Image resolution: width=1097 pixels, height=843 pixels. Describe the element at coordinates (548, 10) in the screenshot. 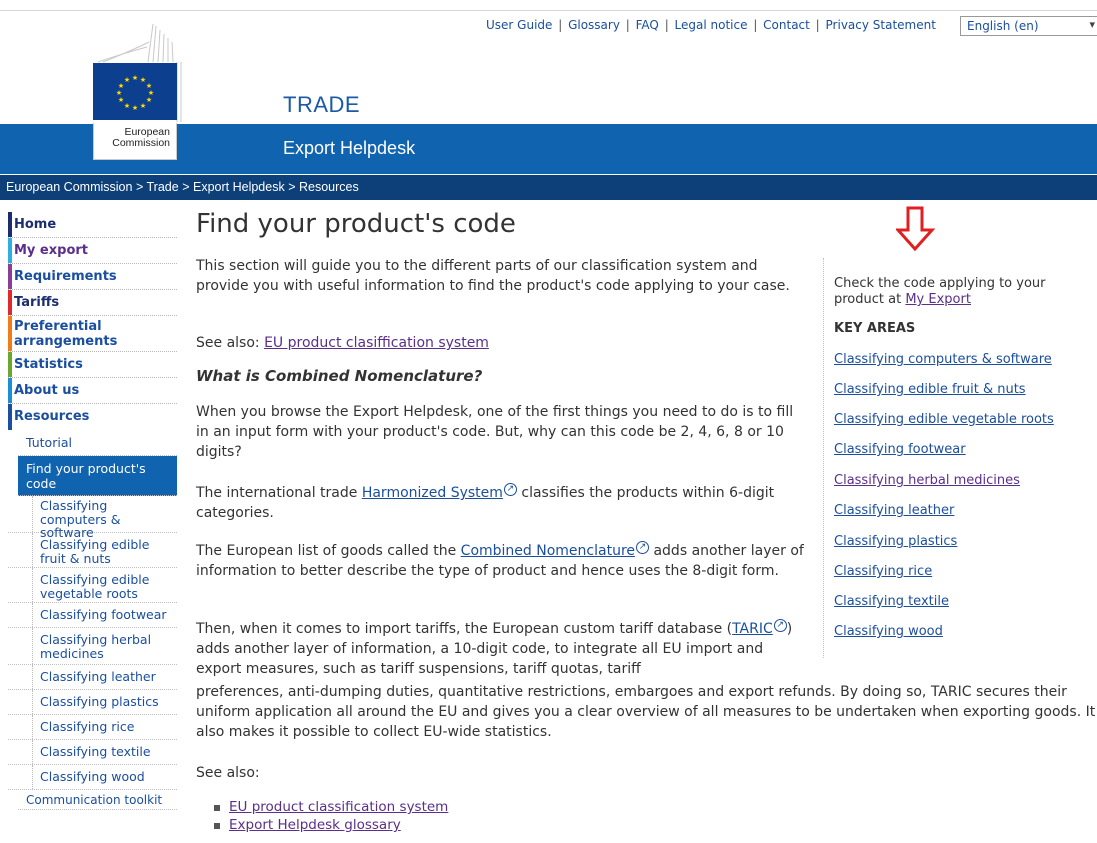

I see `top-divider` at that location.